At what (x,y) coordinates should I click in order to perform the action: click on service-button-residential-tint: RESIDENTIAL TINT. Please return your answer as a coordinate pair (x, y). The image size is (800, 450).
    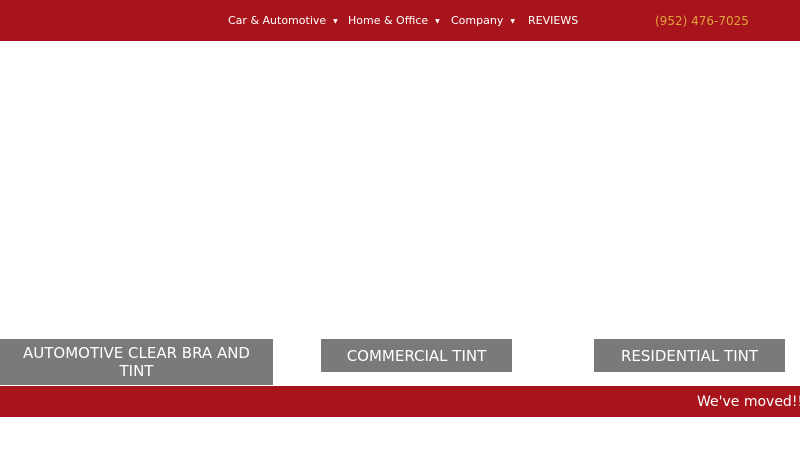
    Looking at the image, I should click on (689, 355).